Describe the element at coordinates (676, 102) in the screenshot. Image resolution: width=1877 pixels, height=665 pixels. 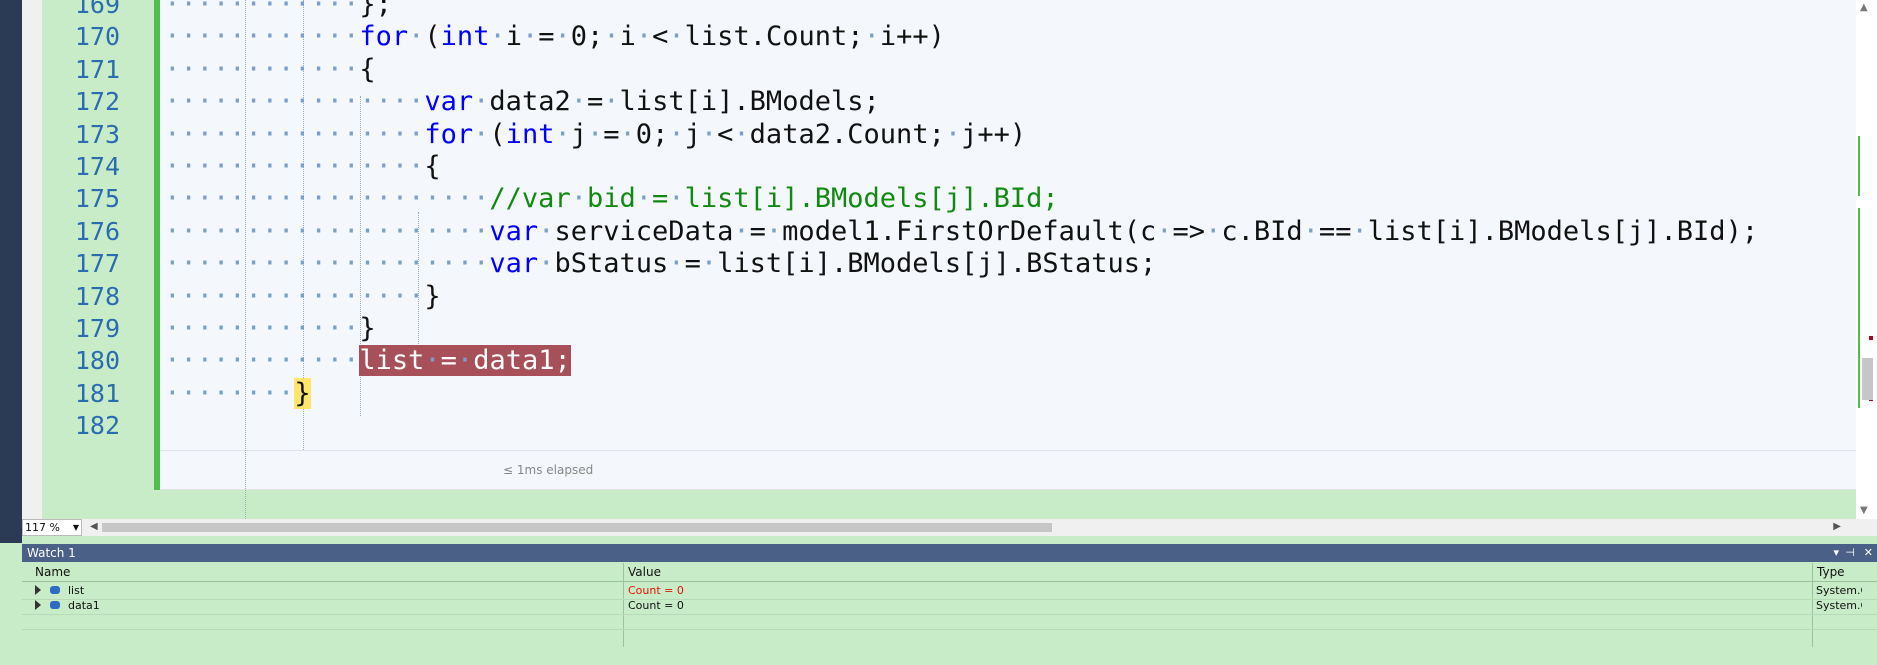
I see `code-token: ·data2·=·list[i].BModels;` at that location.